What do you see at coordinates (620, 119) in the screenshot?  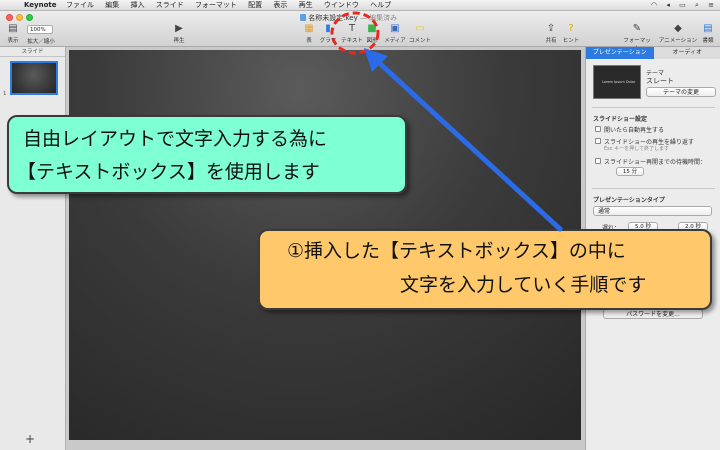 I see `slideshow-settings-heading: スライドショー設定` at bounding box center [620, 119].